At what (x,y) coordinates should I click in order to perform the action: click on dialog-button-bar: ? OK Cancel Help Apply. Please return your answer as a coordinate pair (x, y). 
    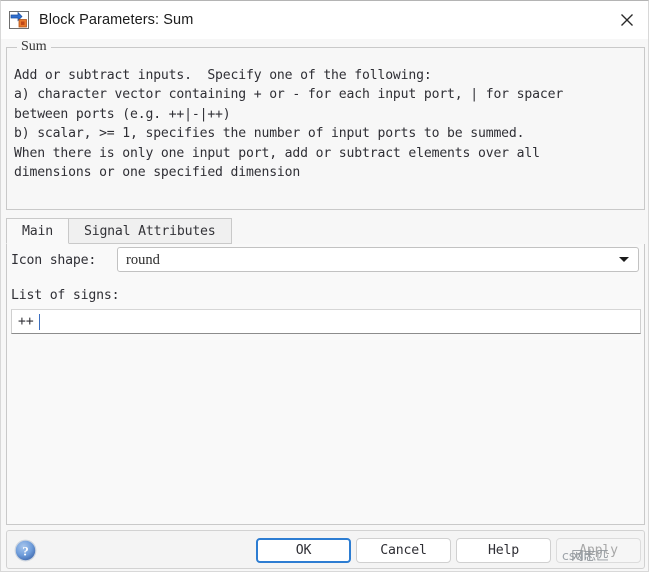
    Looking at the image, I should click on (325, 549).